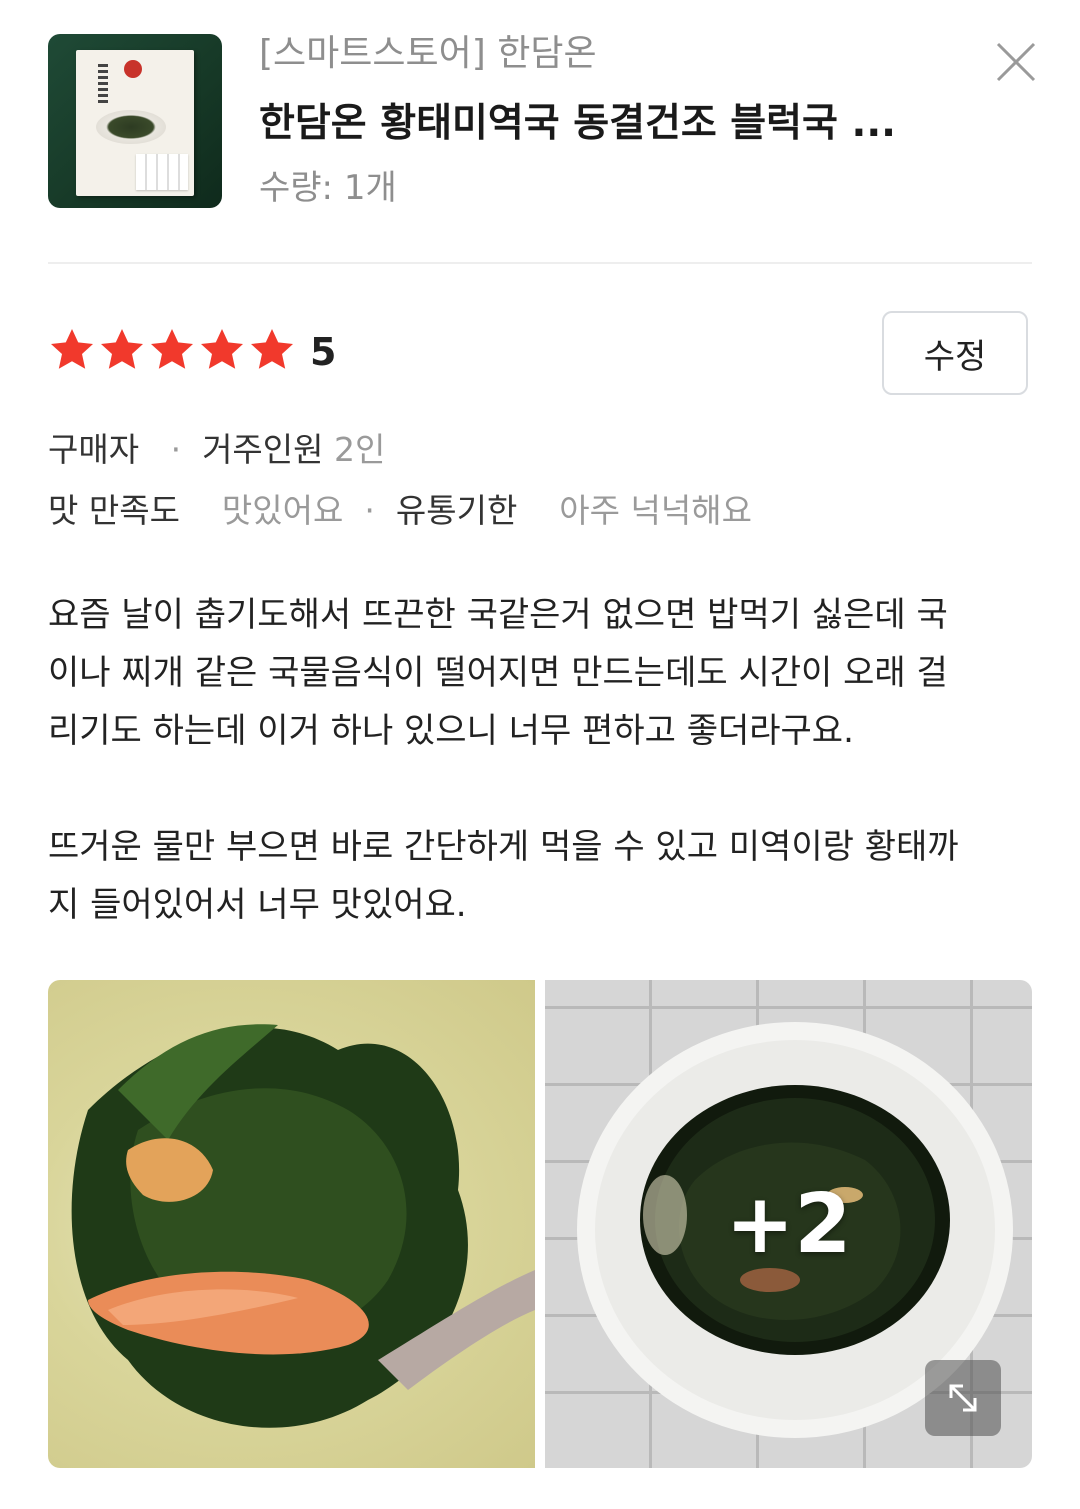 This screenshot has height=1509, width=1080. I want to click on product-thumbnail, so click(135, 121).